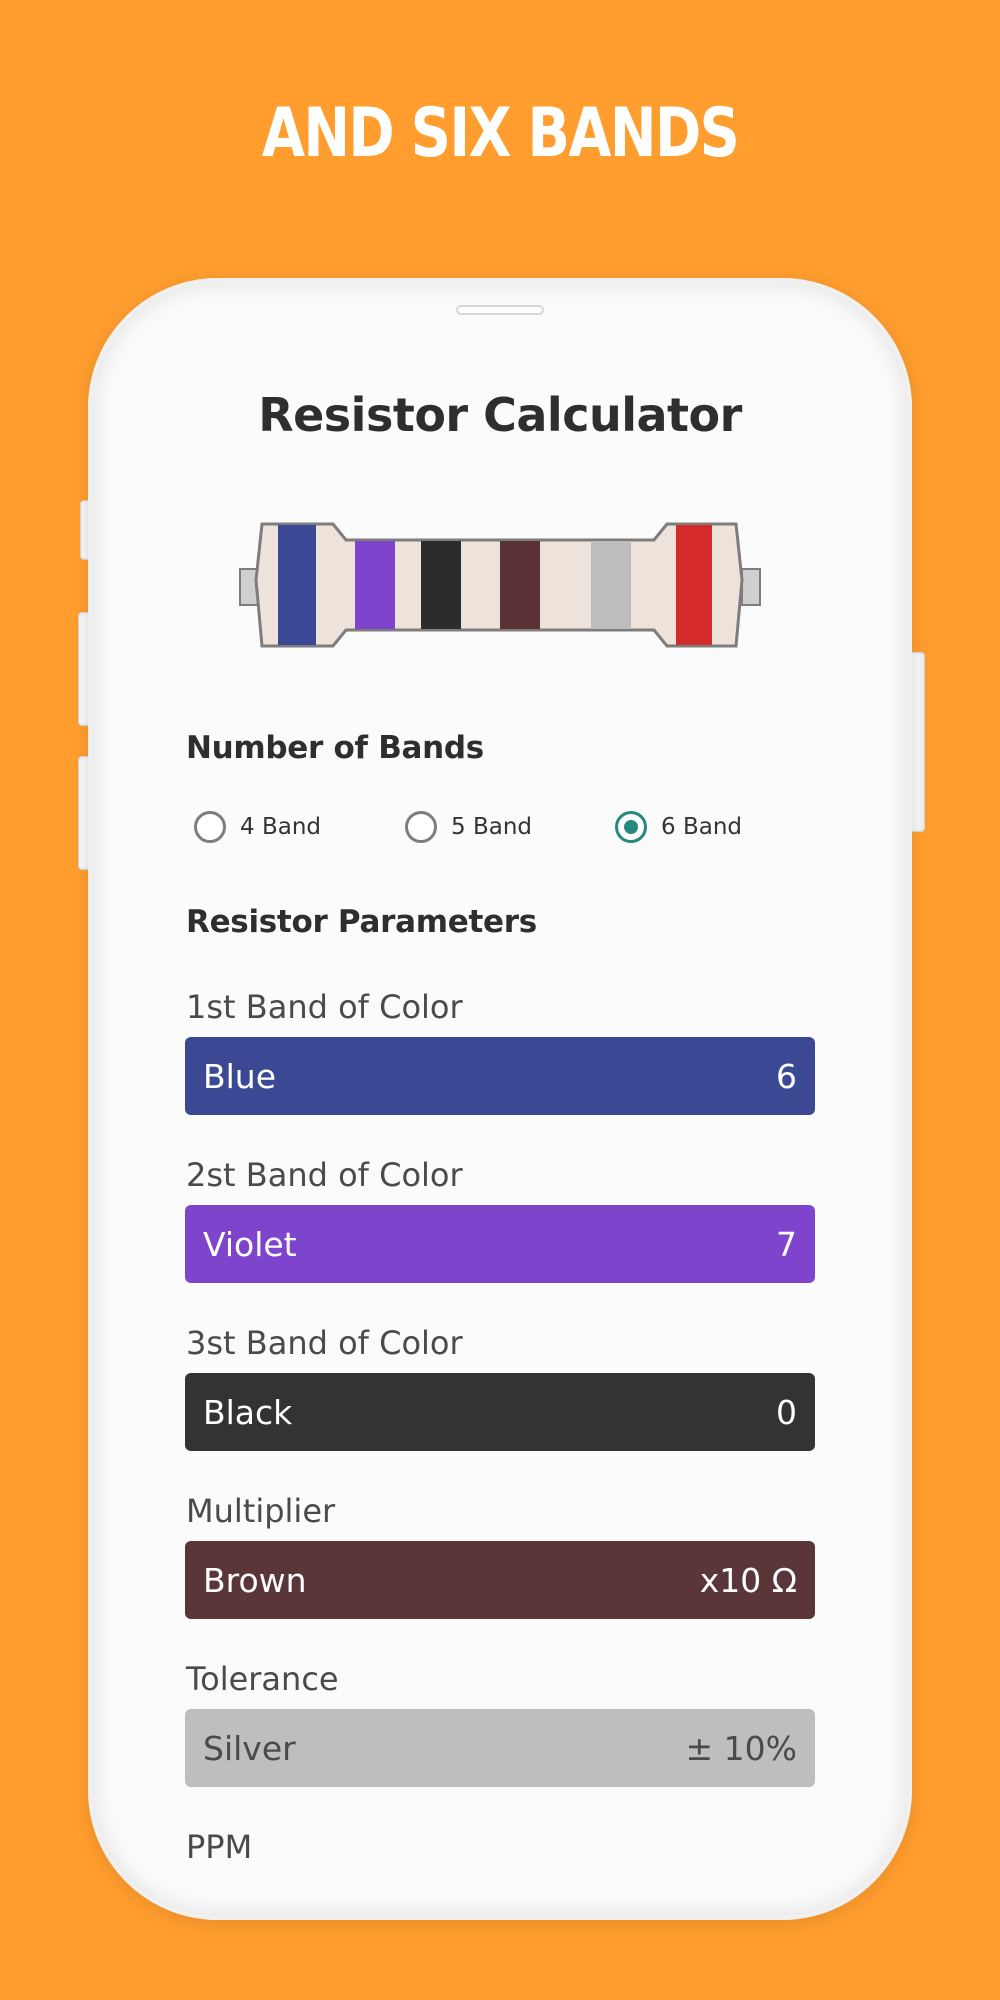 The image size is (1000, 2000). I want to click on radio-6-band: 6 Band, so click(678, 827).